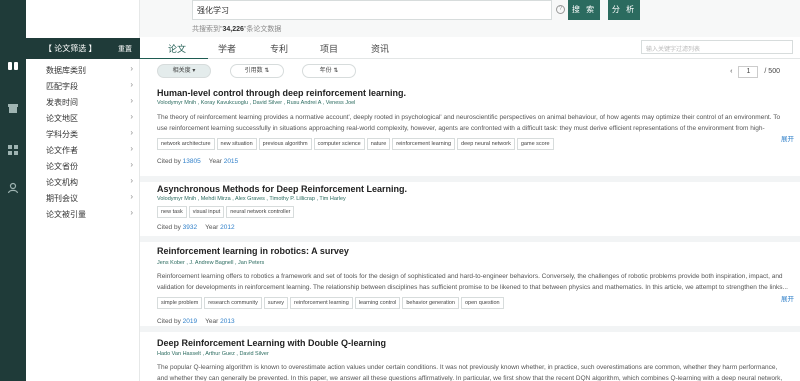  I want to click on keyword-tag: game score, so click(535, 144).